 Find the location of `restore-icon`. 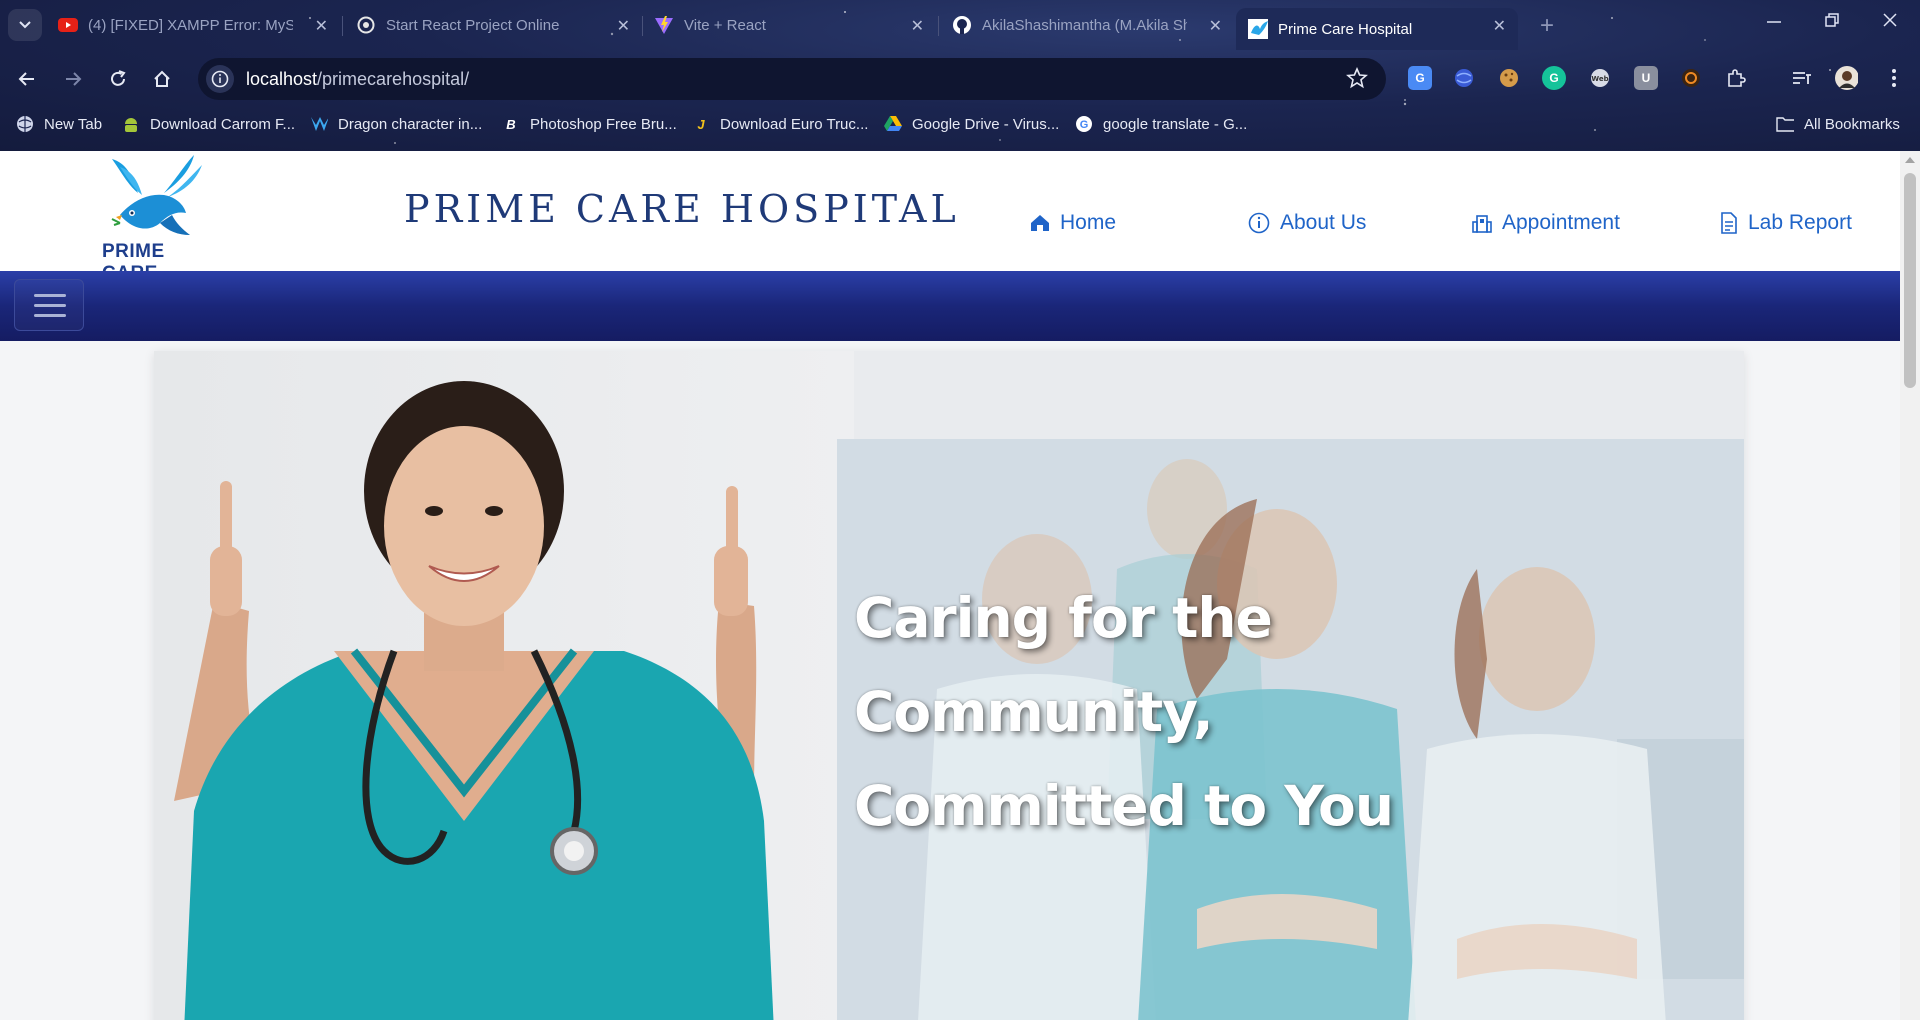

restore-icon is located at coordinates (1832, 20).